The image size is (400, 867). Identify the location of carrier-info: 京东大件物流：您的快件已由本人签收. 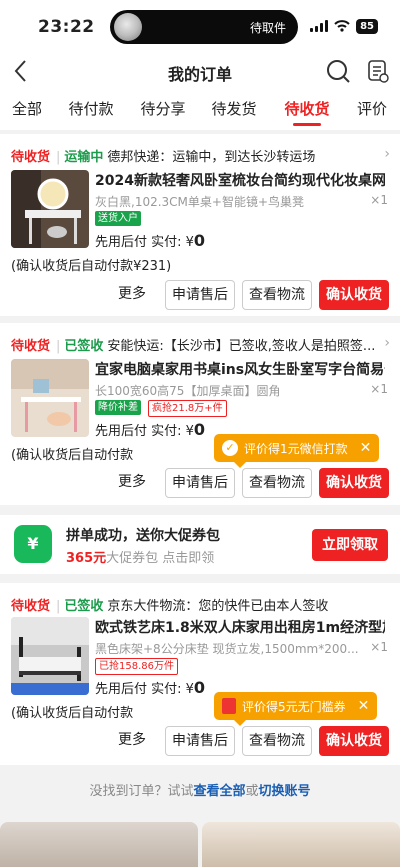
(218, 606).